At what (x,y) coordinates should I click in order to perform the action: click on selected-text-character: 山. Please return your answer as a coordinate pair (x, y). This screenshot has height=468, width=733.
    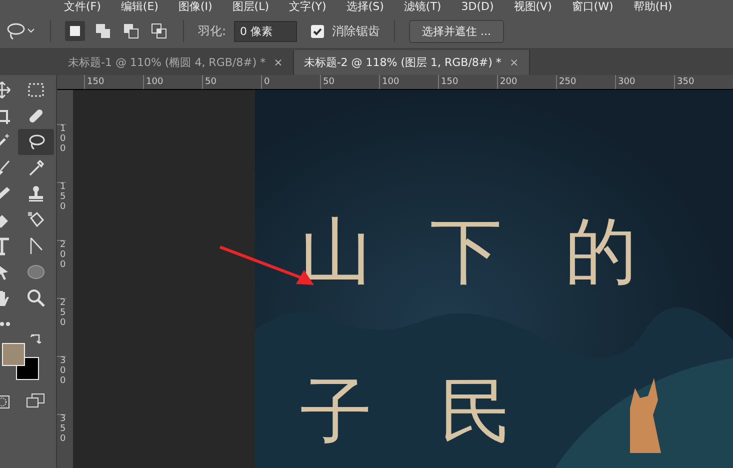
    Looking at the image, I should click on (336, 251).